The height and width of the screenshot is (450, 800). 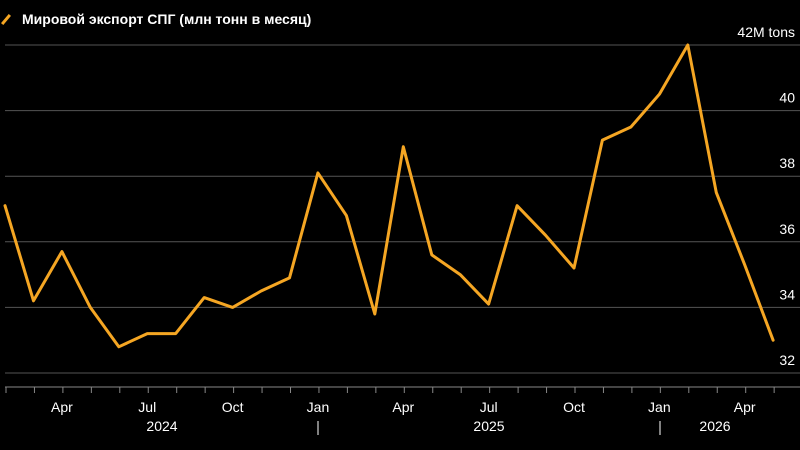 I want to click on y-tick-label: 42M tons, so click(x=766, y=32).